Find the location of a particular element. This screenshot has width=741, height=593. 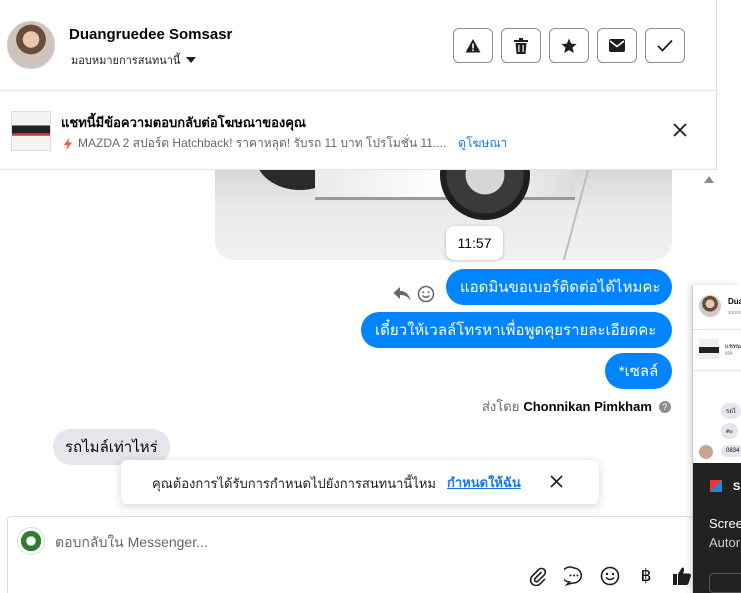

conversation-header: Duangruedee Somsasr มอบหมายการสนทนานี้ is located at coordinates (358, 45).